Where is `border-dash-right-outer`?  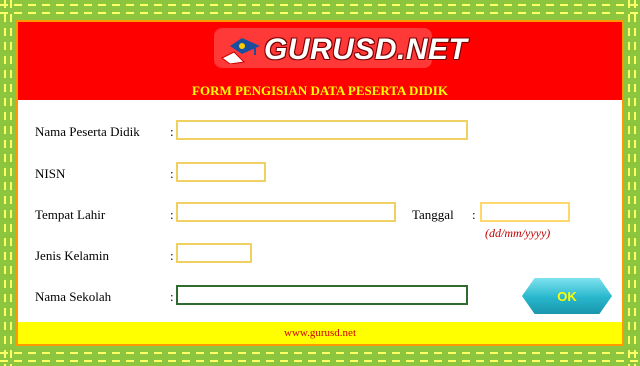 border-dash-right-outer is located at coordinates (635, 183).